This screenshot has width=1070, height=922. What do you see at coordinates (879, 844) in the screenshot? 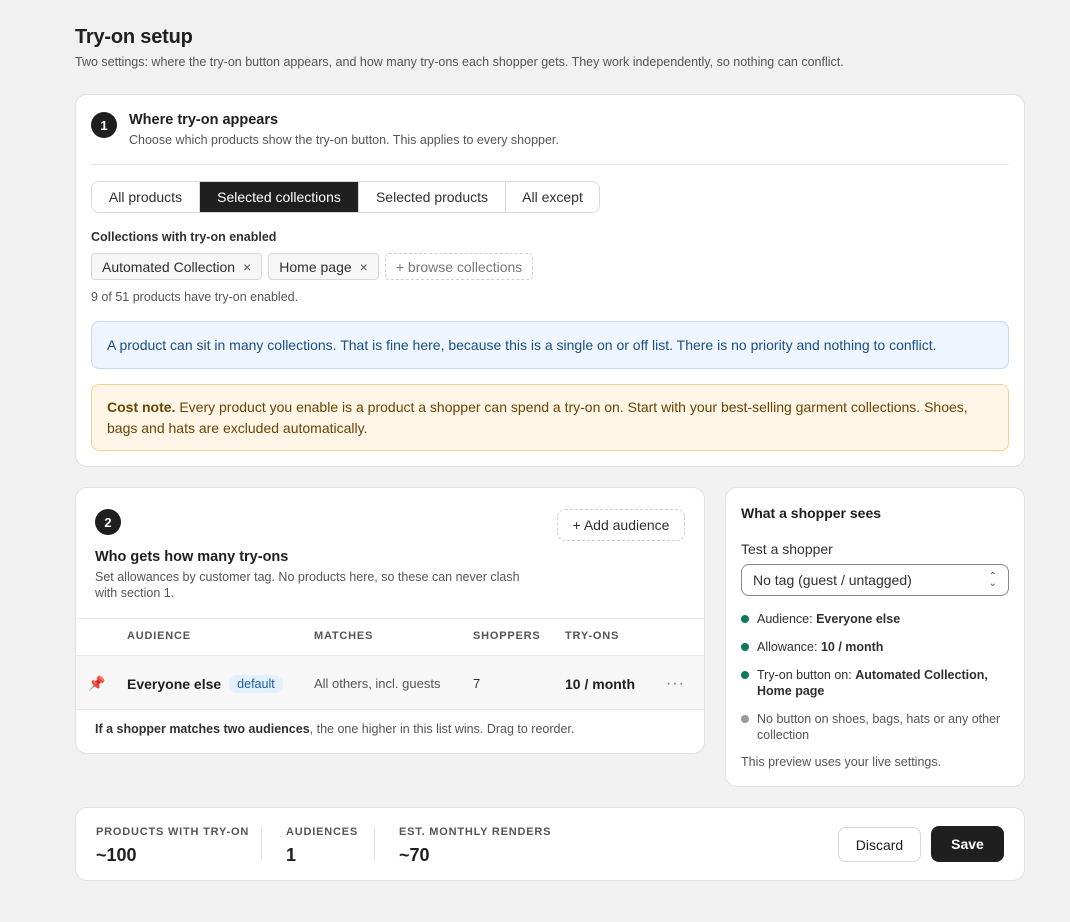
I see `discard-button: Discard` at bounding box center [879, 844].